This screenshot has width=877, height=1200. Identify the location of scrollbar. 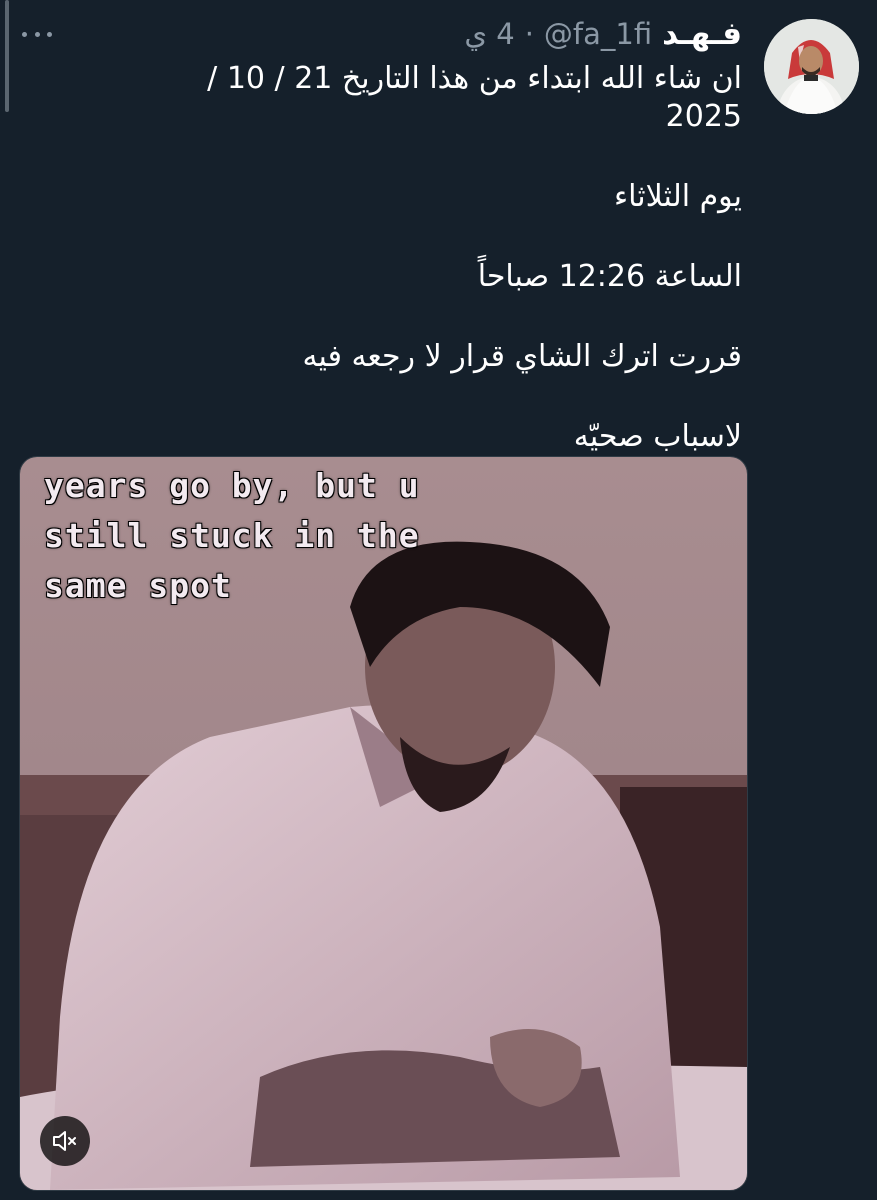
(7, 56).